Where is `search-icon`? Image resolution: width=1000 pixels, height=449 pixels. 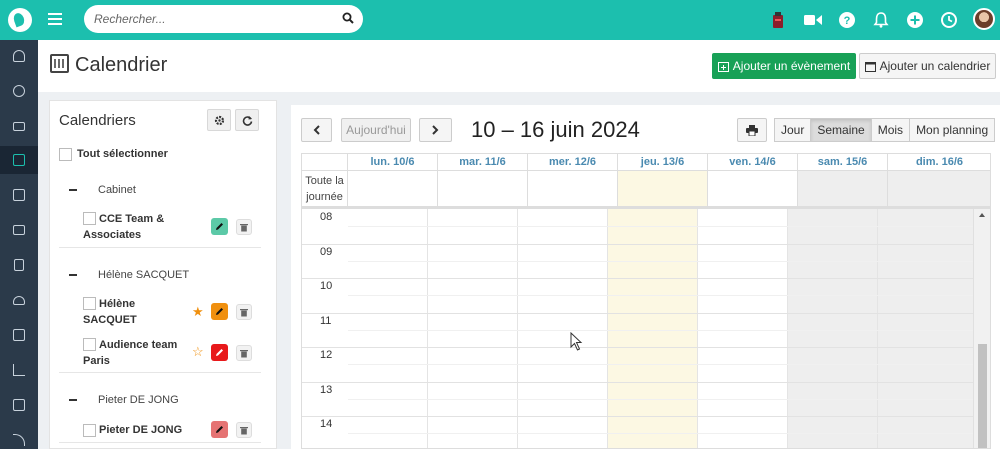
search-icon is located at coordinates (348, 18).